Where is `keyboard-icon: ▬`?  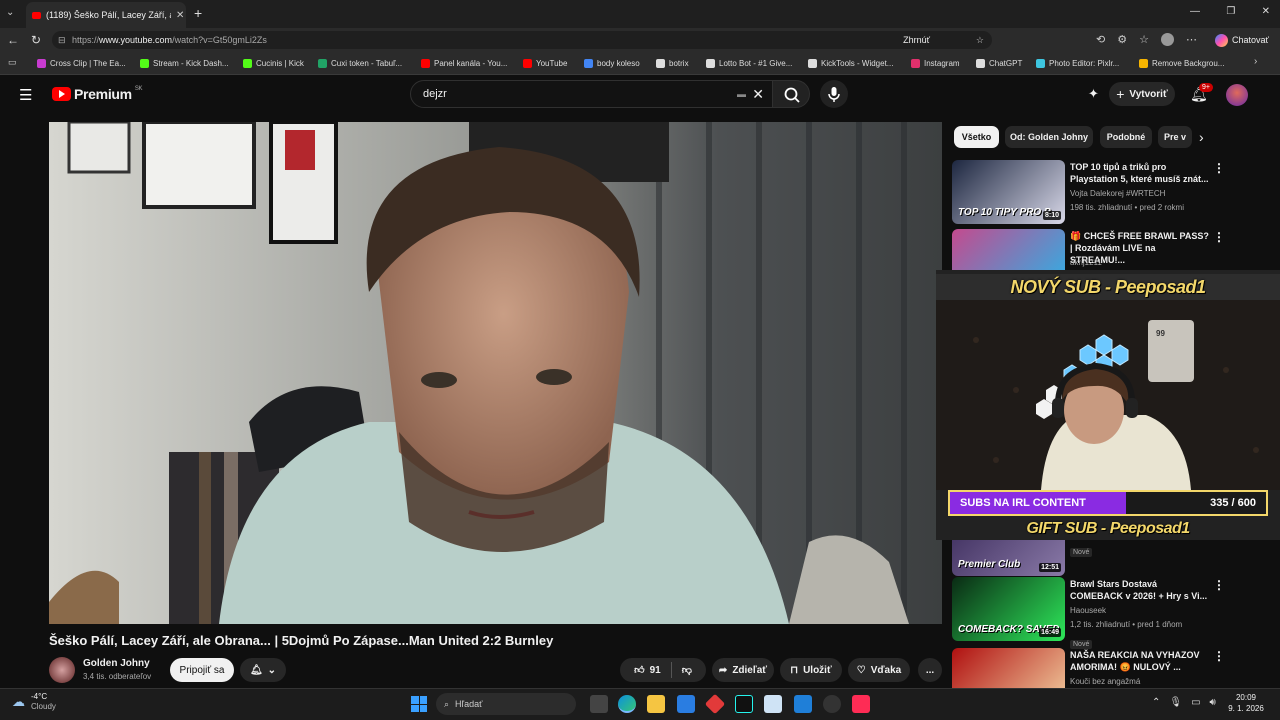
keyboard-icon: ▬ is located at coordinates (741, 94).